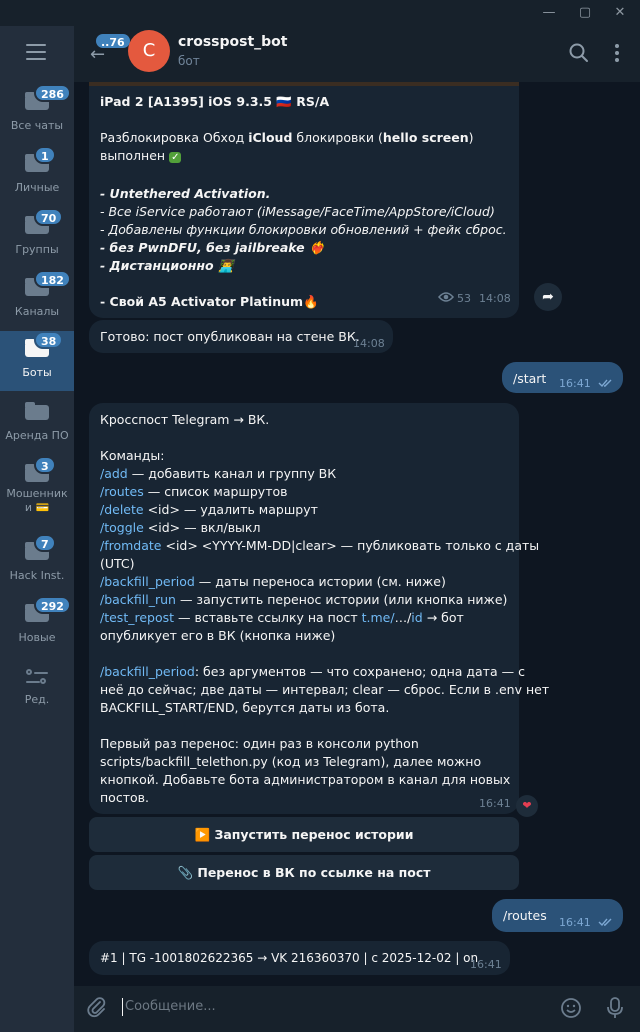 The width and height of the screenshot is (640, 1032). Describe the element at coordinates (579, 53) in the screenshot. I see `search-icon` at that location.